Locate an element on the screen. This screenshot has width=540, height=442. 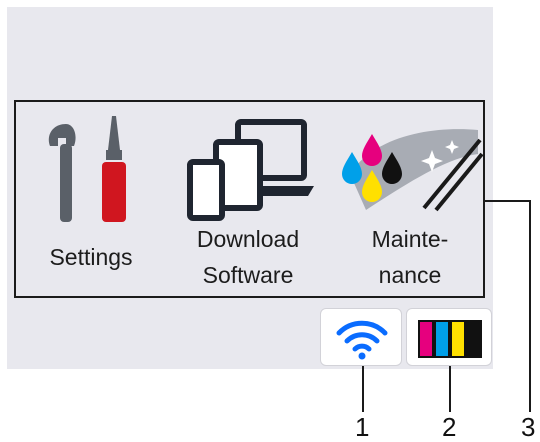
ink-status-button is located at coordinates (449, 337).